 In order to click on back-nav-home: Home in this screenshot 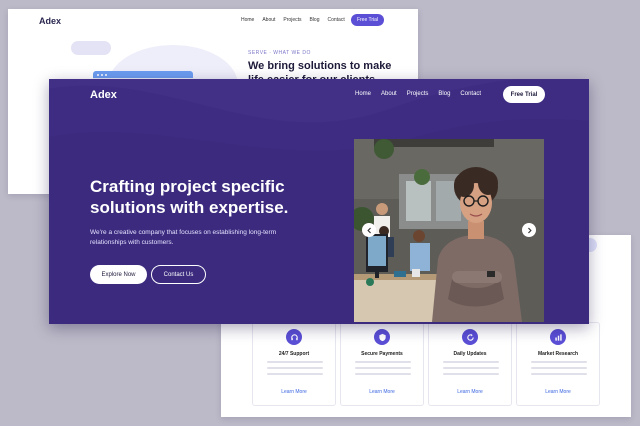, I will do `click(247, 20)`.